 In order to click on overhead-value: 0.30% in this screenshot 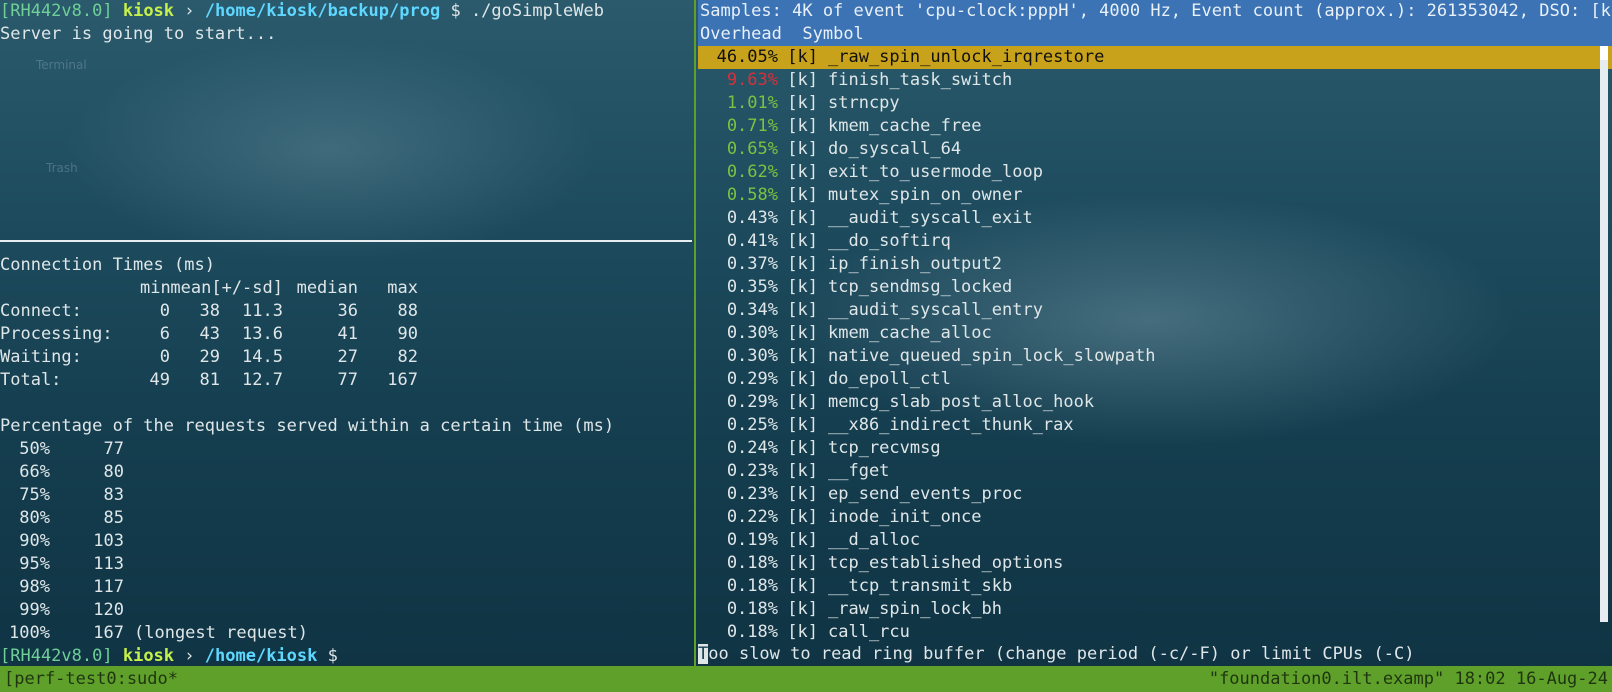, I will do `click(752, 333)`.